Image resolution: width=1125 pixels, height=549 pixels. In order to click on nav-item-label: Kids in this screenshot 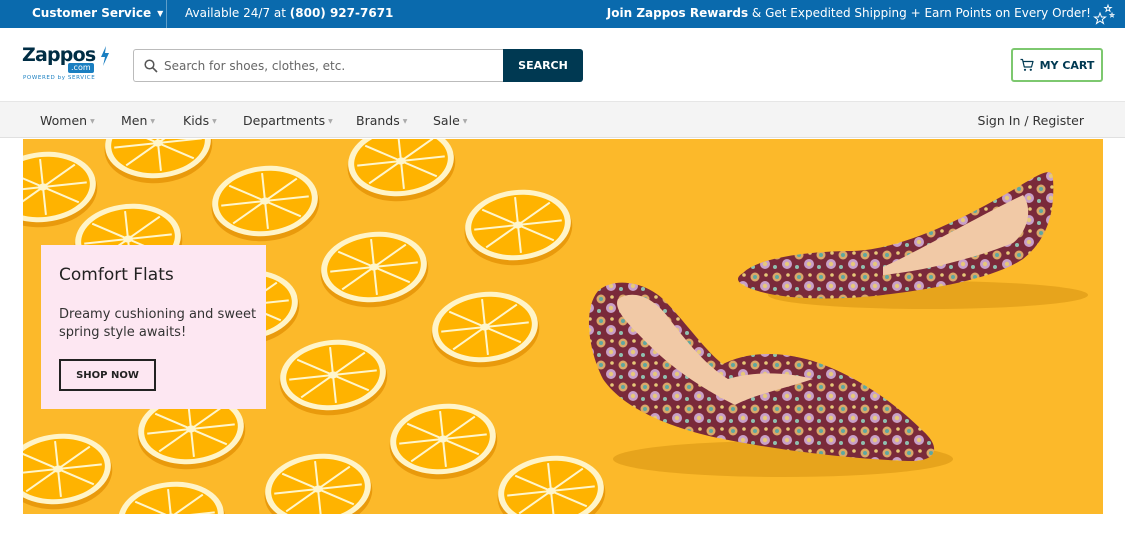, I will do `click(196, 120)`.